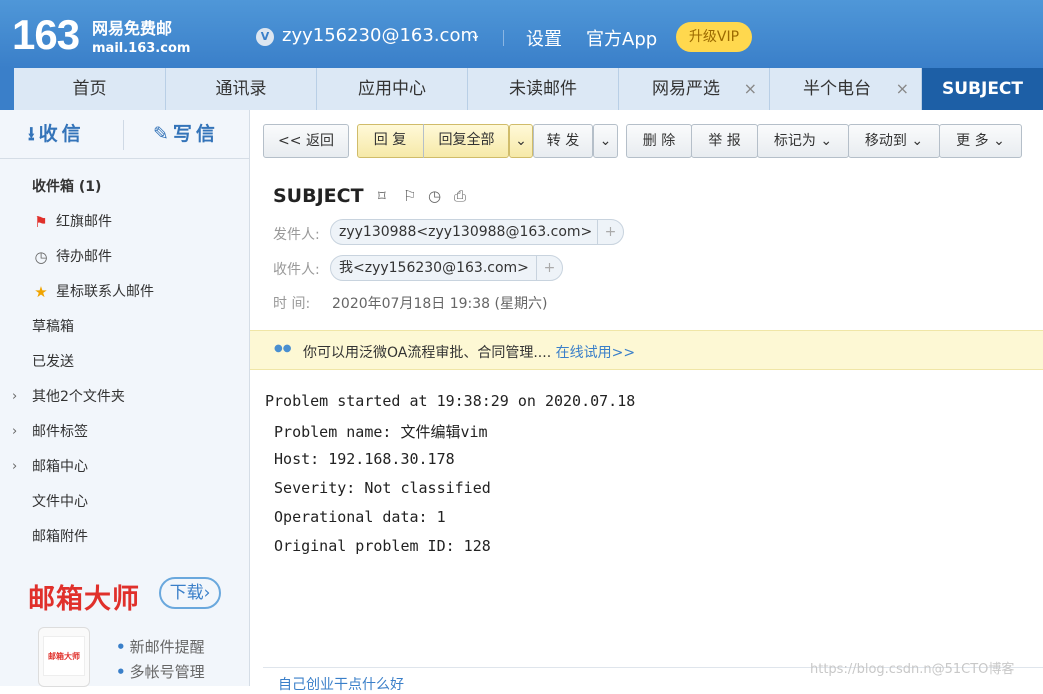  I want to click on more-button: 更 多 ⌄, so click(980, 141).